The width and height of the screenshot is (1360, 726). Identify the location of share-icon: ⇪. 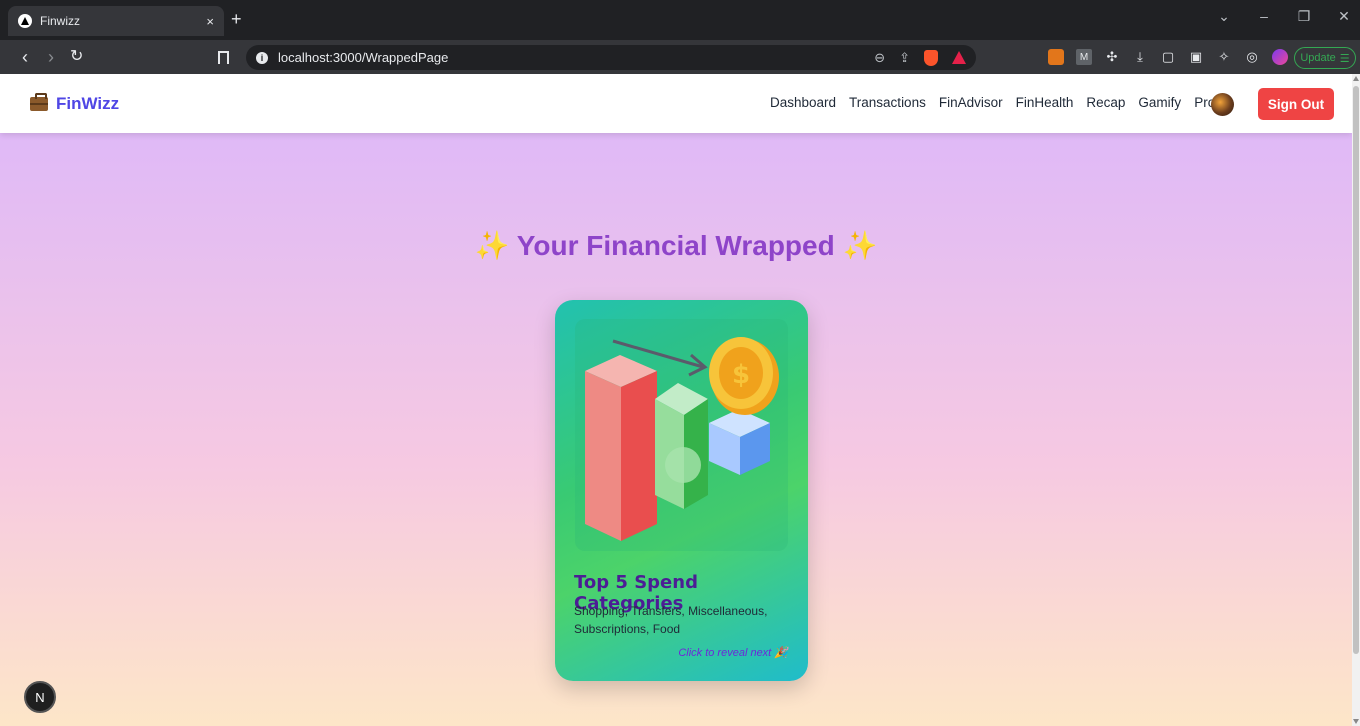
(904, 58).